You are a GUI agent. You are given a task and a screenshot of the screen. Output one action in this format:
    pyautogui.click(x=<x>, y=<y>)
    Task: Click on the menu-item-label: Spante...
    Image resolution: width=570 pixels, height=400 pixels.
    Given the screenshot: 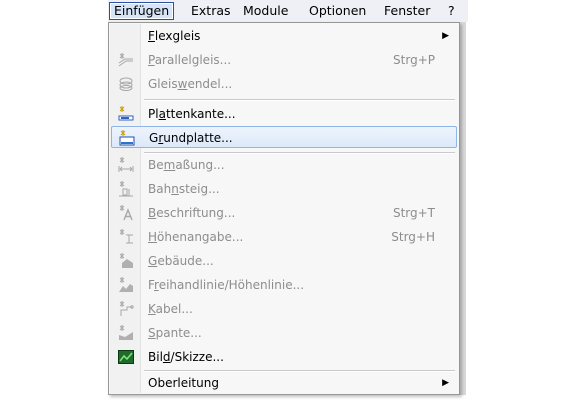 What is the action you would take?
    pyautogui.click(x=175, y=333)
    